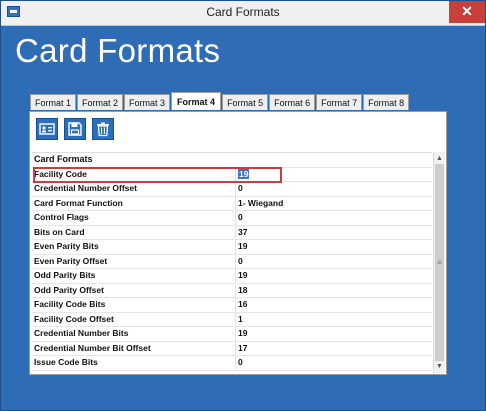 The width and height of the screenshot is (486, 411). What do you see at coordinates (65, 275) in the screenshot?
I see `property-key: Odd Parity Bits` at bounding box center [65, 275].